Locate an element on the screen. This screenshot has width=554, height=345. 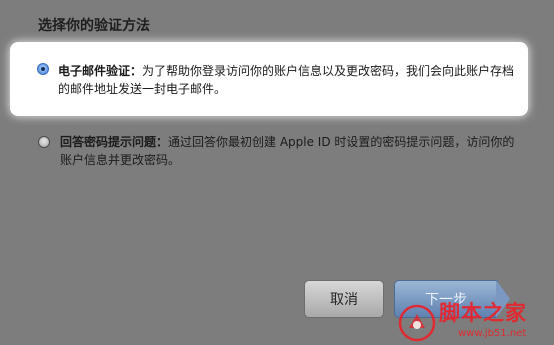
cancel-button: 取消 is located at coordinates (344, 299).